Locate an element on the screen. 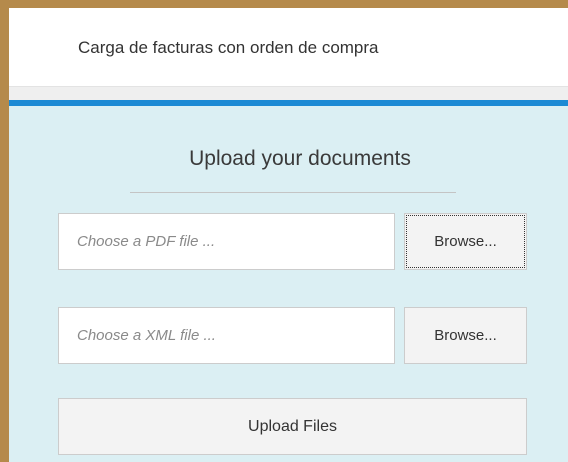 Image resolution: width=568 pixels, height=462 pixels. upload-files-button: Upload Files is located at coordinates (292, 426).